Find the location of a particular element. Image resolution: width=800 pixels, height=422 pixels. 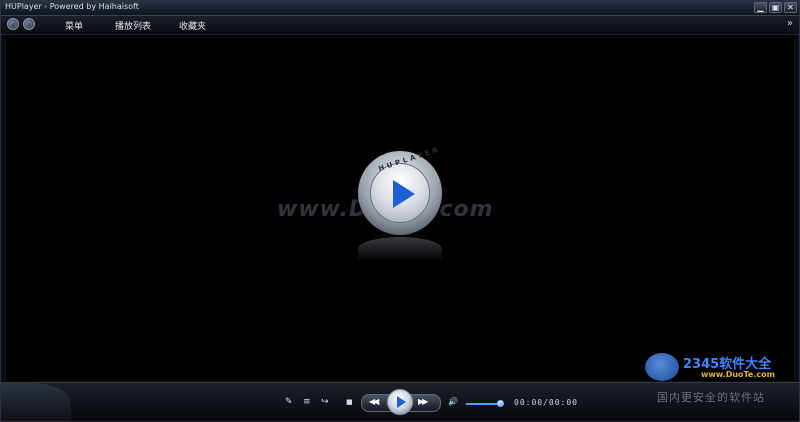

volume-knob is located at coordinates (501, 403).